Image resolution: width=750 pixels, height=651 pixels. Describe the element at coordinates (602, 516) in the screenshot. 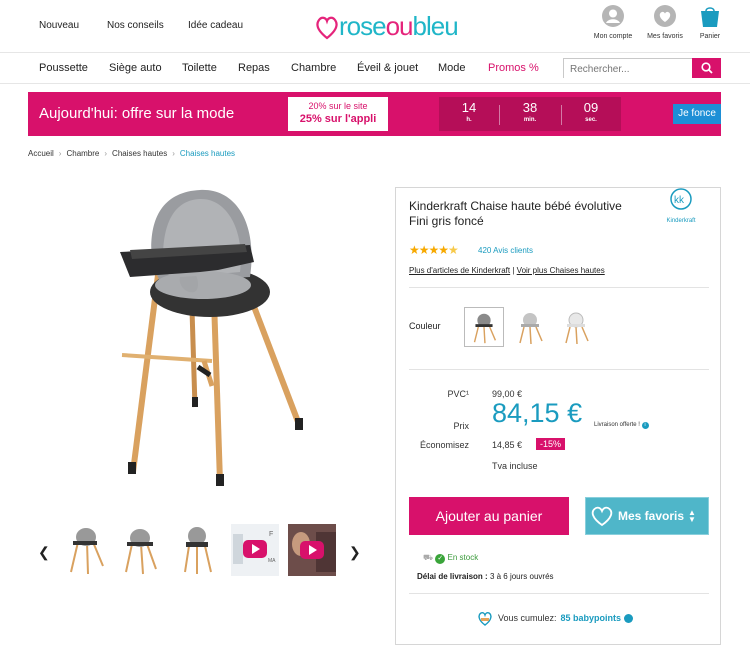

I see `heart-outline-icon` at that location.